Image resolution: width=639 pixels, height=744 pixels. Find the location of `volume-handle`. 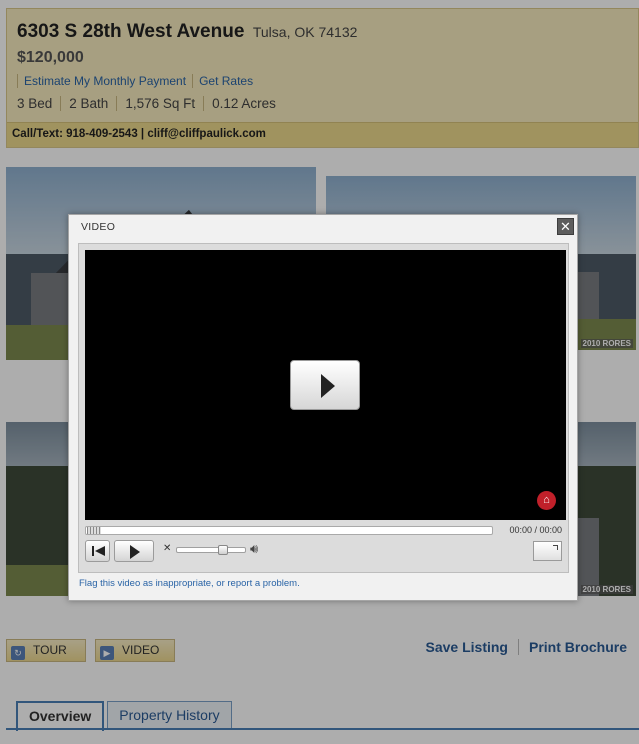

volume-handle is located at coordinates (223, 550).